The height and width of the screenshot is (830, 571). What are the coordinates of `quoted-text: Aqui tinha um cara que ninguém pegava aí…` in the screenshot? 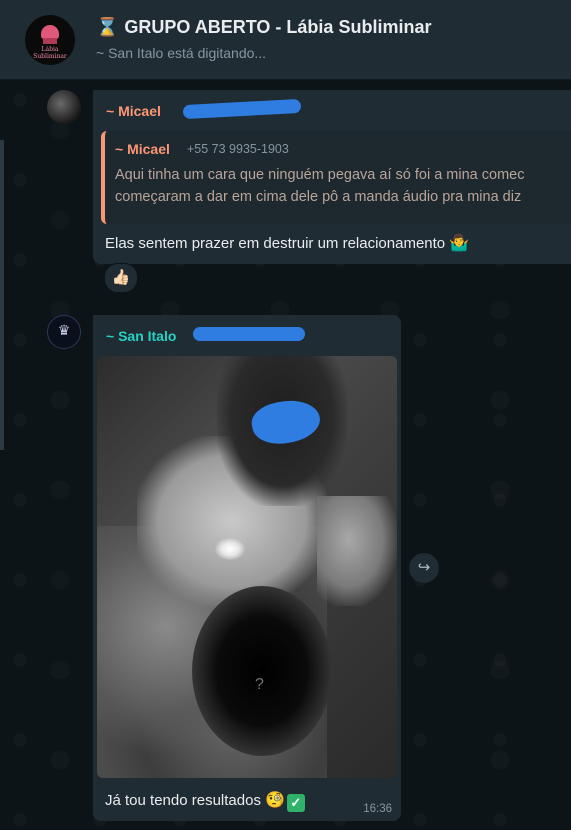 It's located at (343, 186).